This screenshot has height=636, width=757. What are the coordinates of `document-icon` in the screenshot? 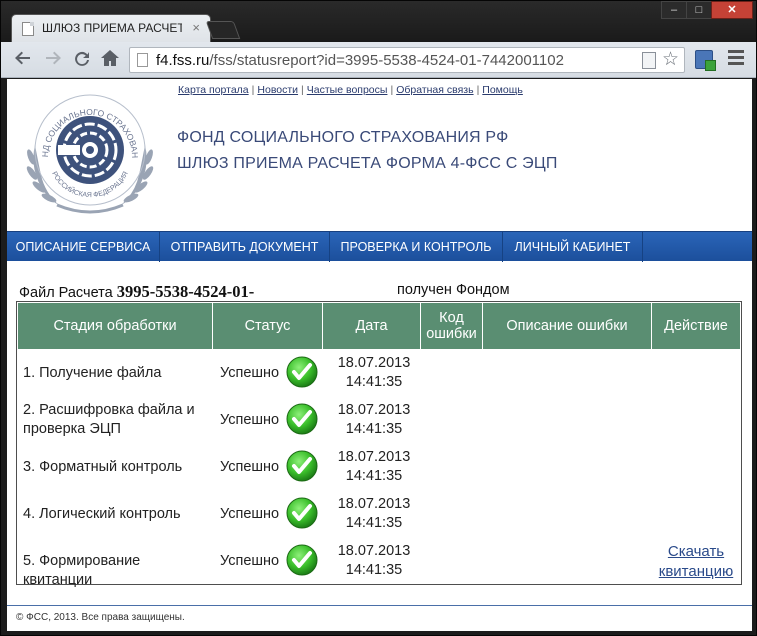 It's located at (649, 60).